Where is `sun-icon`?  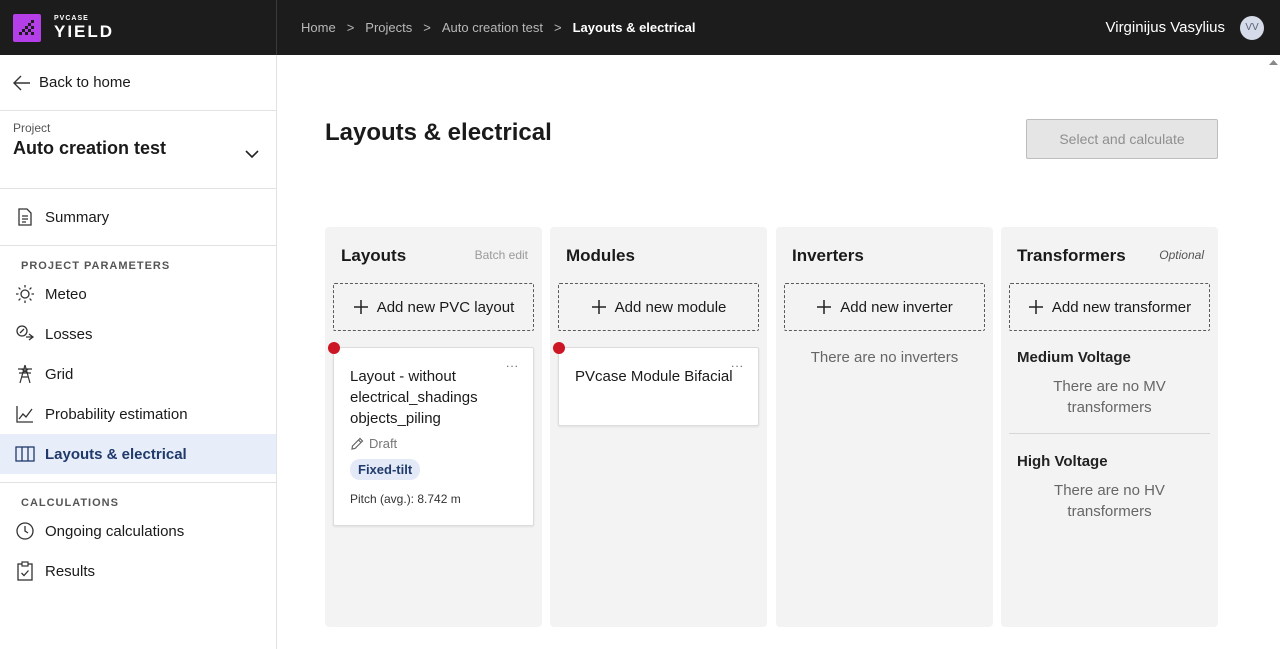
sun-icon is located at coordinates (25, 294).